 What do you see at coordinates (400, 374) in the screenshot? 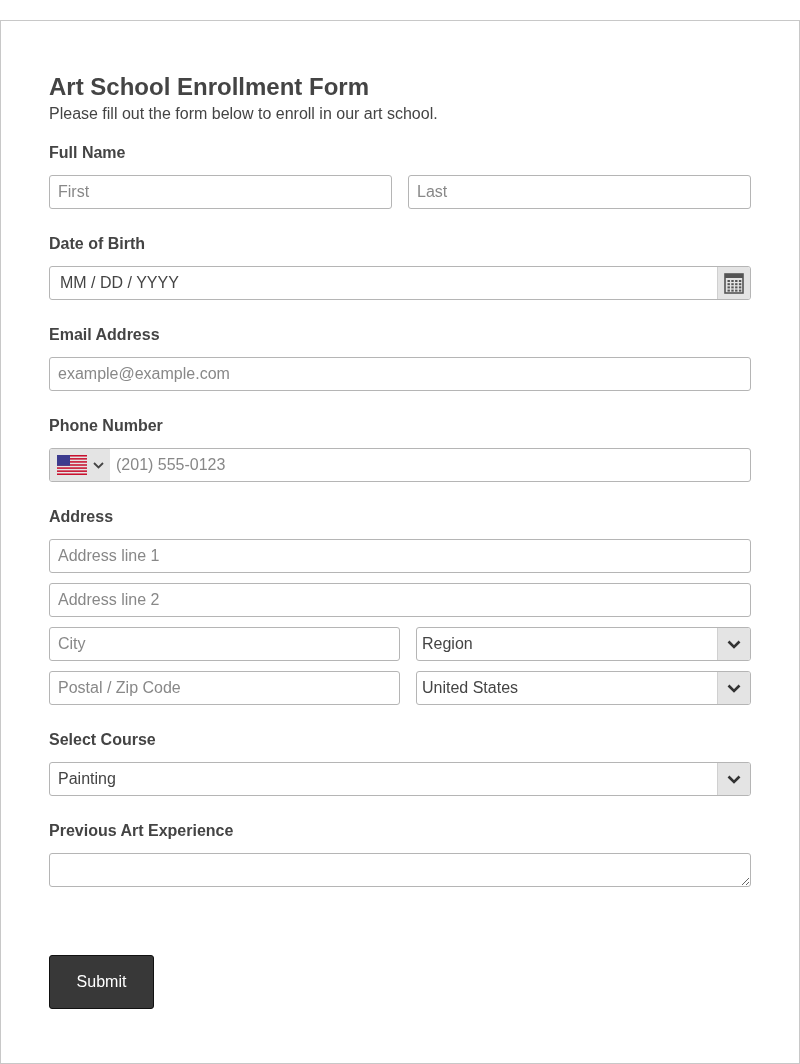
I see `email-field: example@example.com` at bounding box center [400, 374].